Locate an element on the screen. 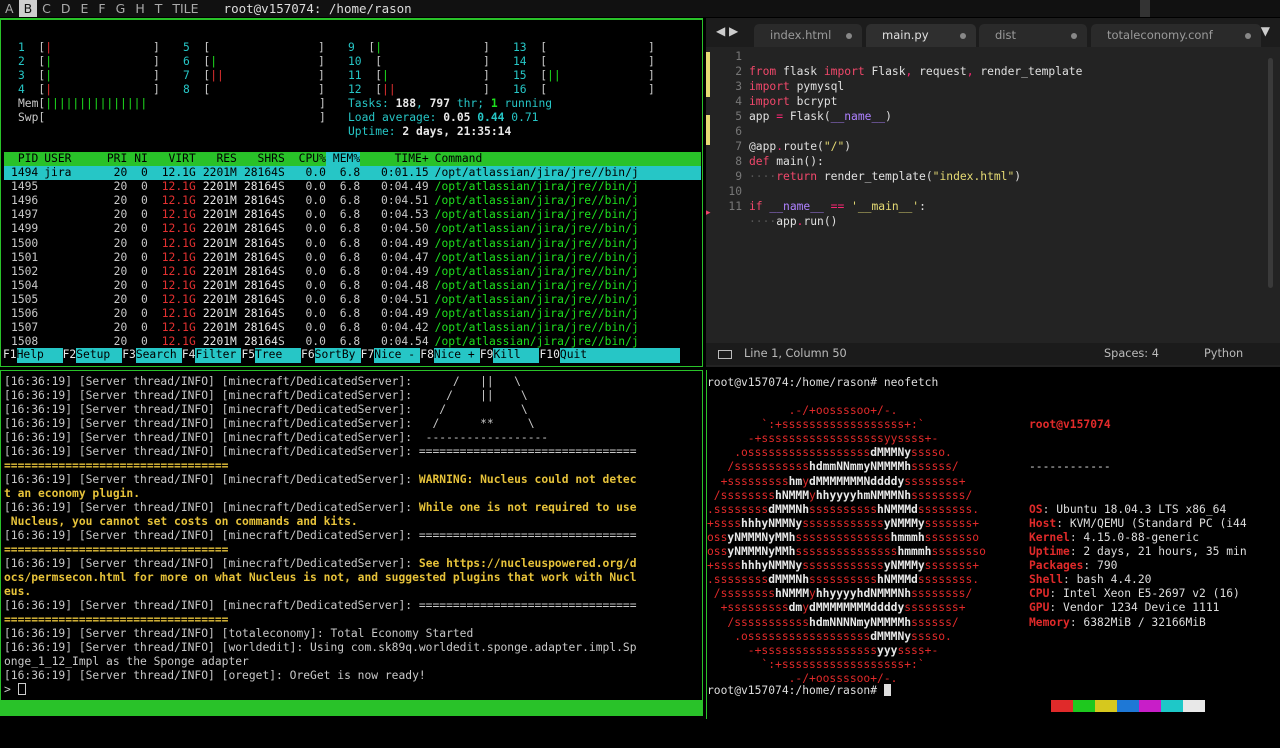 The height and width of the screenshot is (748, 1280). info-value: Intel Xeon E5-2697 v2 (16) is located at coordinates (1151, 594).